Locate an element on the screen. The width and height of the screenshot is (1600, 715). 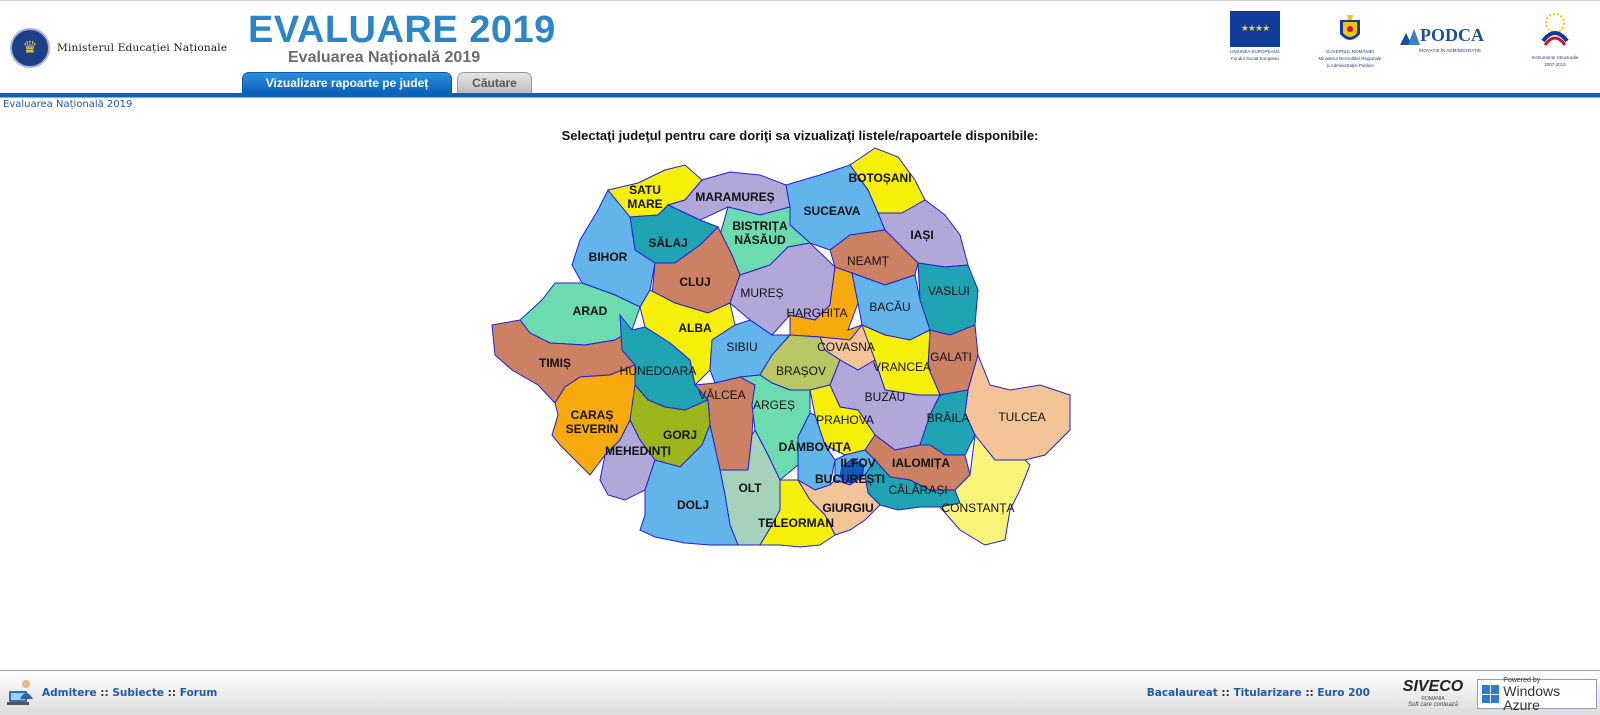
footer-links-left: Admitere :: Subiecte :: Forum is located at coordinates (129, 693).